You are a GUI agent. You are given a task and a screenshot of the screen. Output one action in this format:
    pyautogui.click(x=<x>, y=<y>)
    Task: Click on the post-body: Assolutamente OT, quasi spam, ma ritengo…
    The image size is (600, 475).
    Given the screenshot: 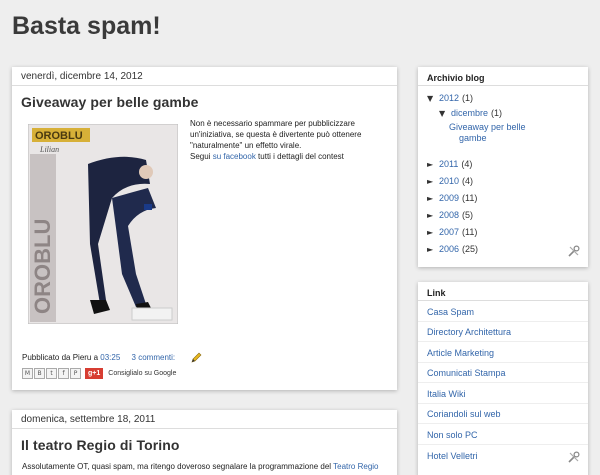 What is the action you would take?
    pyautogui.click(x=200, y=466)
    